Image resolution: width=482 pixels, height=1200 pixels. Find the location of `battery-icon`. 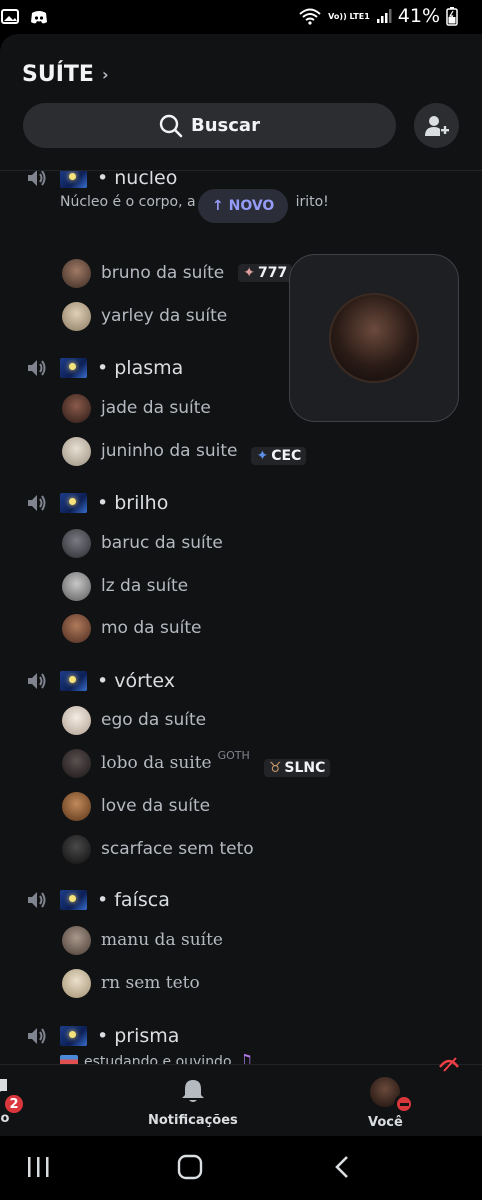

battery-icon is located at coordinates (452, 16).